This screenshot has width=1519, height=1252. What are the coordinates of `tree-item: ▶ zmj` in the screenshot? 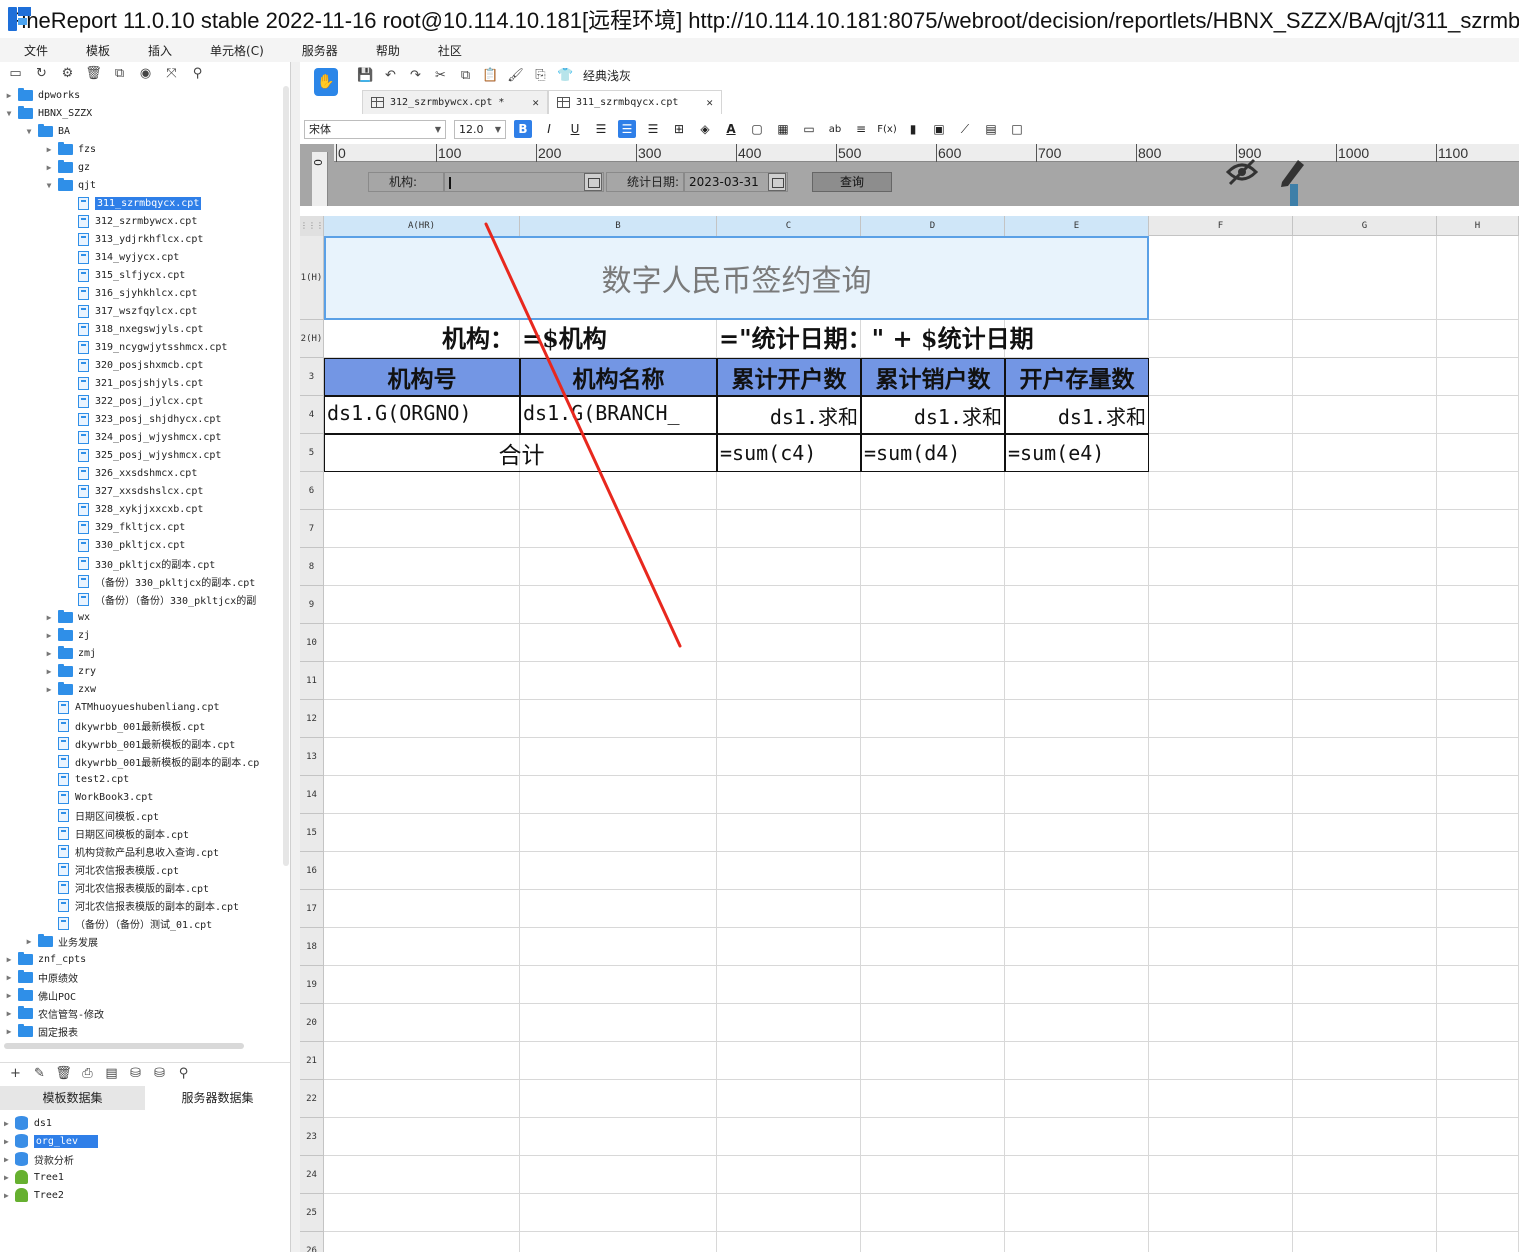 It's located at (70, 653).